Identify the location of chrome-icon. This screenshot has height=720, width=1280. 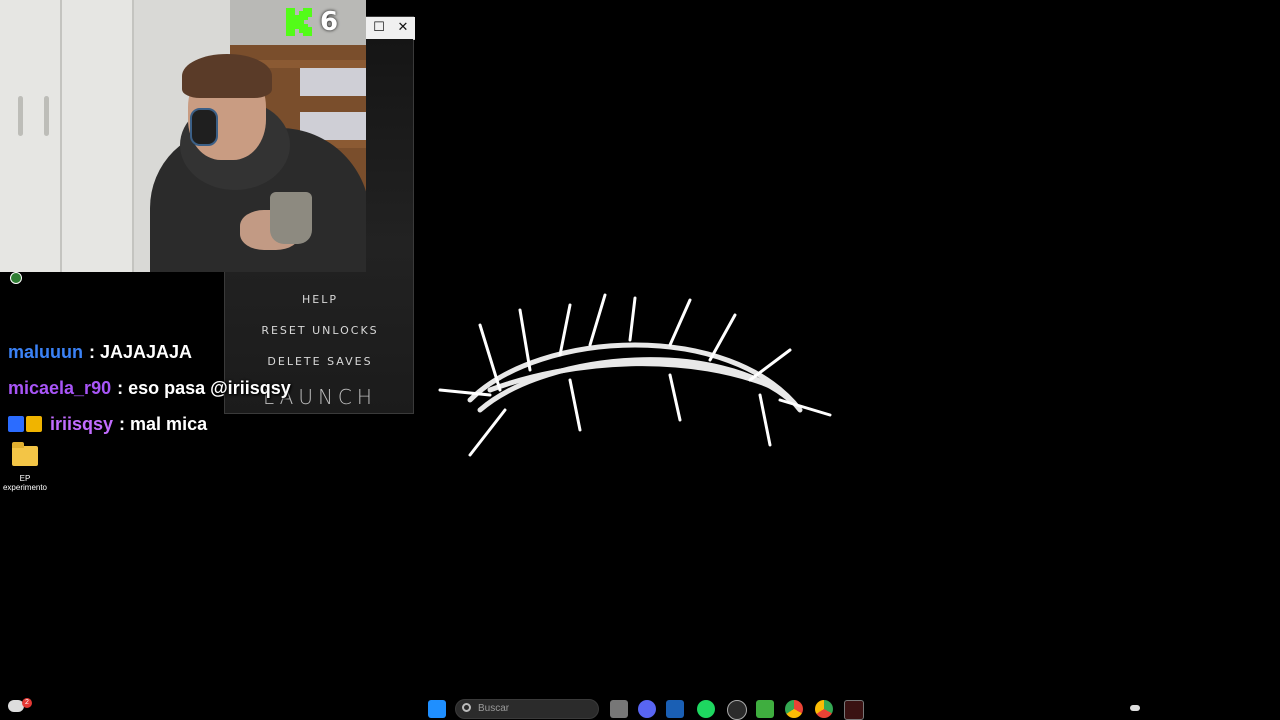
(794, 709).